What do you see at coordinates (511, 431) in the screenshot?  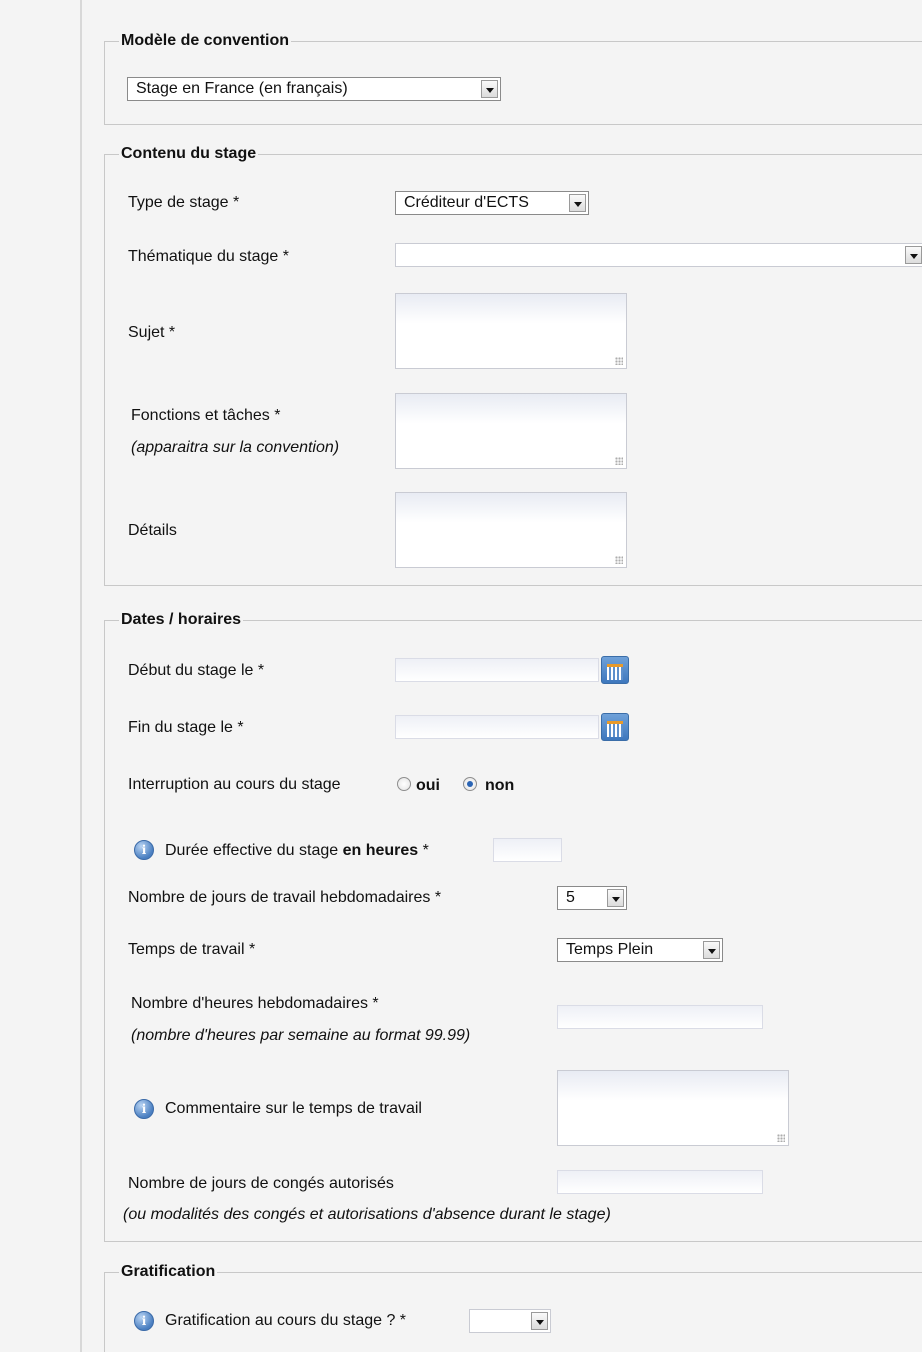 I see `fonctions-taches-textarea` at bounding box center [511, 431].